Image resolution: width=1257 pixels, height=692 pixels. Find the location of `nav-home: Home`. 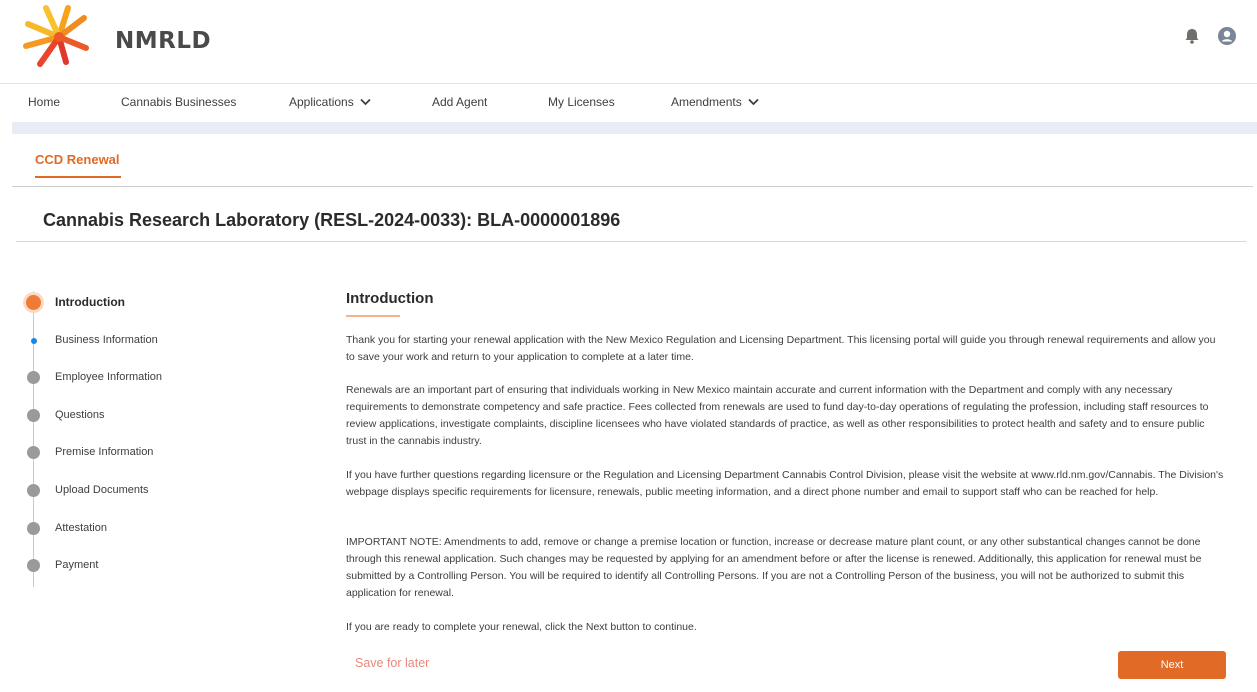

nav-home: Home is located at coordinates (44, 102).